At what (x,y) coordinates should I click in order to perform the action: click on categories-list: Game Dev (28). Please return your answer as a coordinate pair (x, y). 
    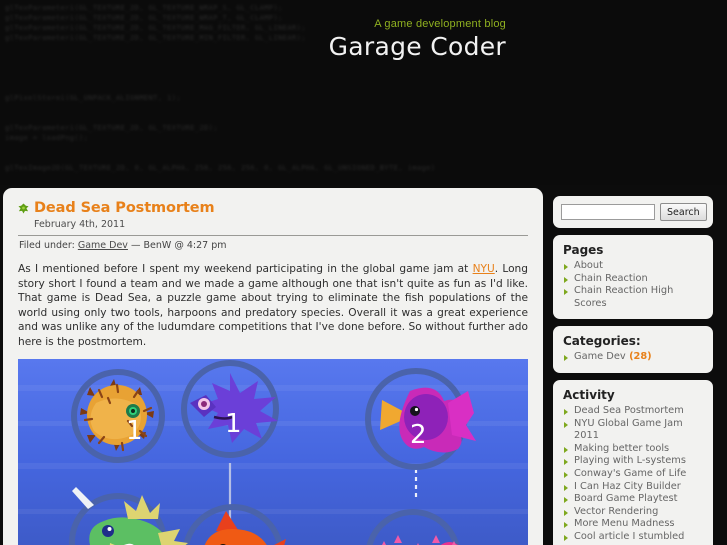
    Looking at the image, I should click on (633, 357).